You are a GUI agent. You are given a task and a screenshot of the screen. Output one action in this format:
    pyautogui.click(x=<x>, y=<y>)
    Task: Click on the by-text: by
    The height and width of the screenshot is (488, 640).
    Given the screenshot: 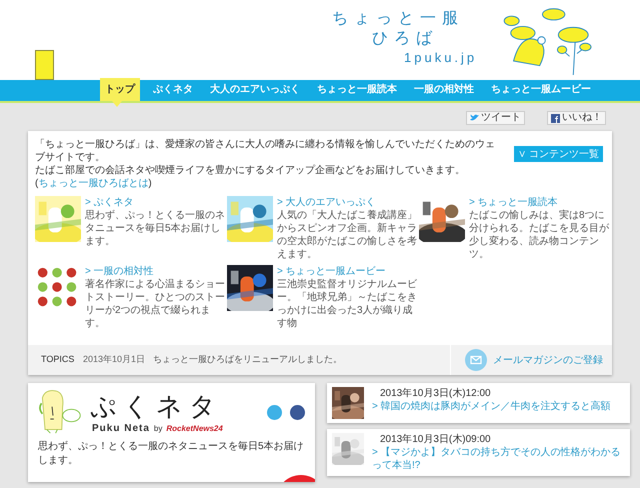 What is the action you would take?
    pyautogui.click(x=158, y=429)
    